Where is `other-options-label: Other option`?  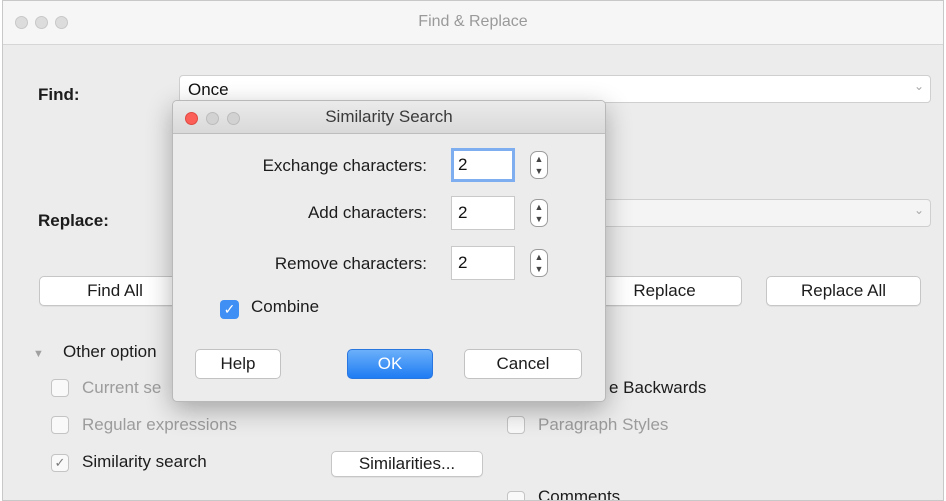
other-options-label: Other option is located at coordinates (110, 352).